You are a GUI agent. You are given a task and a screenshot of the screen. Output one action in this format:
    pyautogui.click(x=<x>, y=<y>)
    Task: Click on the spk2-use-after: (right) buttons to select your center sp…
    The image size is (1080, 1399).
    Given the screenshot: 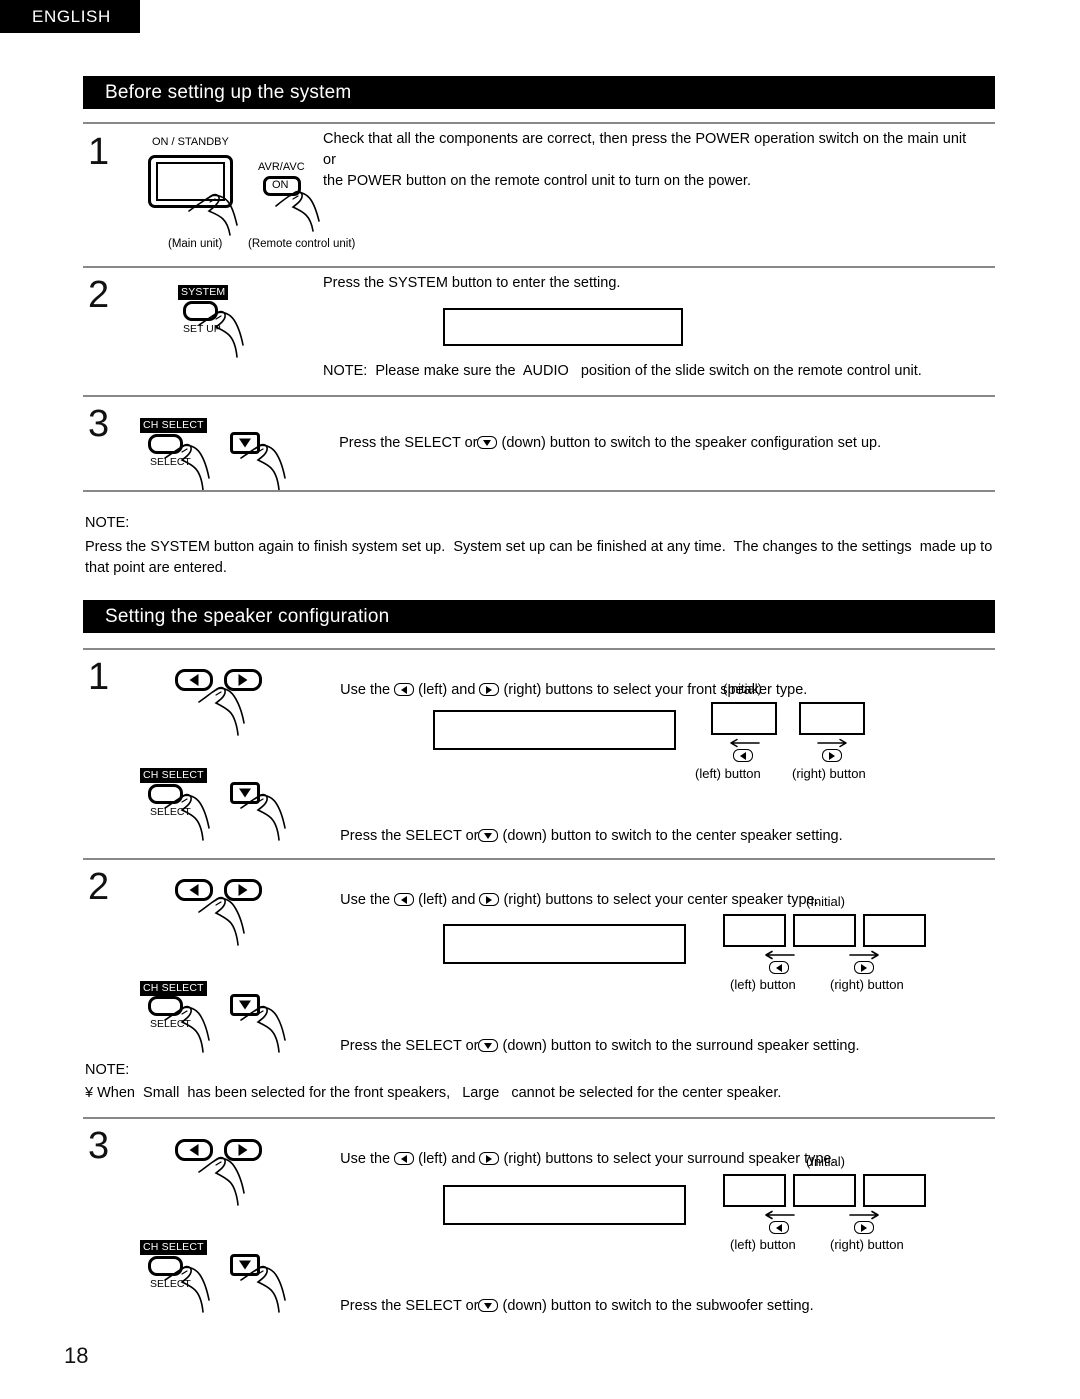 What is the action you would take?
    pyautogui.click(x=661, y=900)
    